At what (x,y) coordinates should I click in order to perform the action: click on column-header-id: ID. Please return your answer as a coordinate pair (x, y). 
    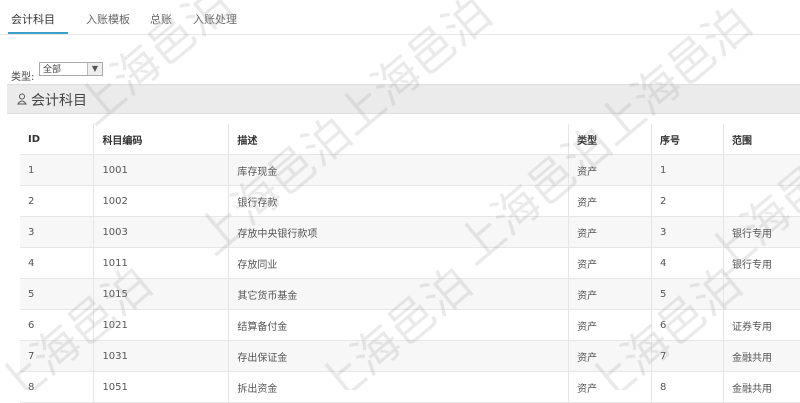
    Looking at the image, I should click on (57, 139).